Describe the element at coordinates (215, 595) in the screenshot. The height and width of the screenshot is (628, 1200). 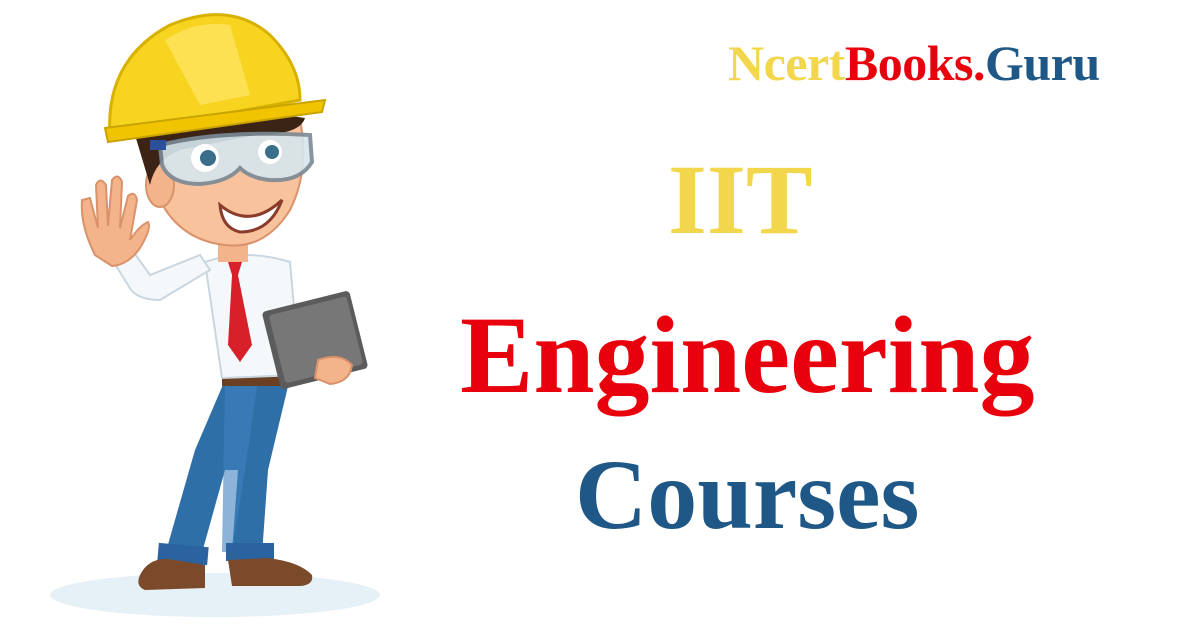
I see `ground-shadow` at that location.